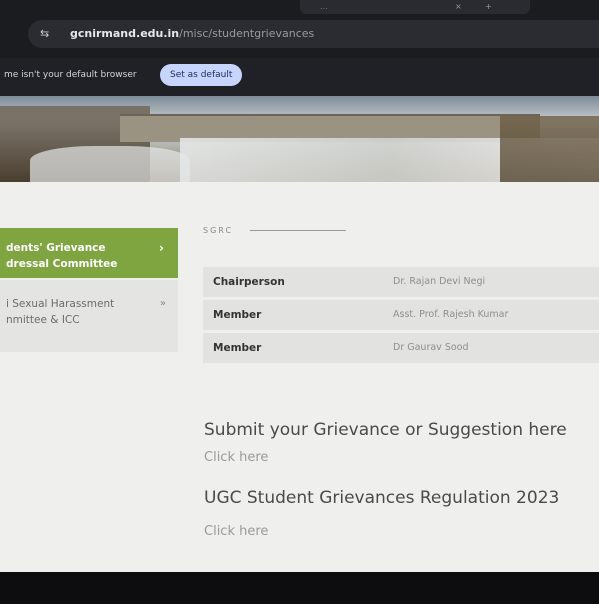 Image resolution: width=599 pixels, height=604 pixels. Describe the element at coordinates (431, 347) in the screenshot. I see `member-name: Dr Gaurav Sood` at that location.